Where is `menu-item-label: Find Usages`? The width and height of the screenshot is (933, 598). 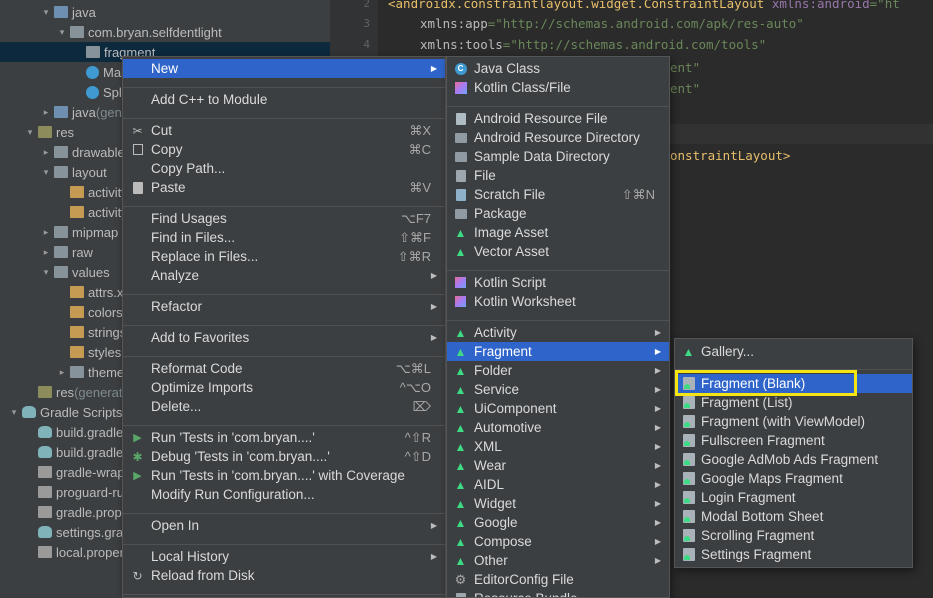 menu-item-label: Find Usages is located at coordinates (189, 218).